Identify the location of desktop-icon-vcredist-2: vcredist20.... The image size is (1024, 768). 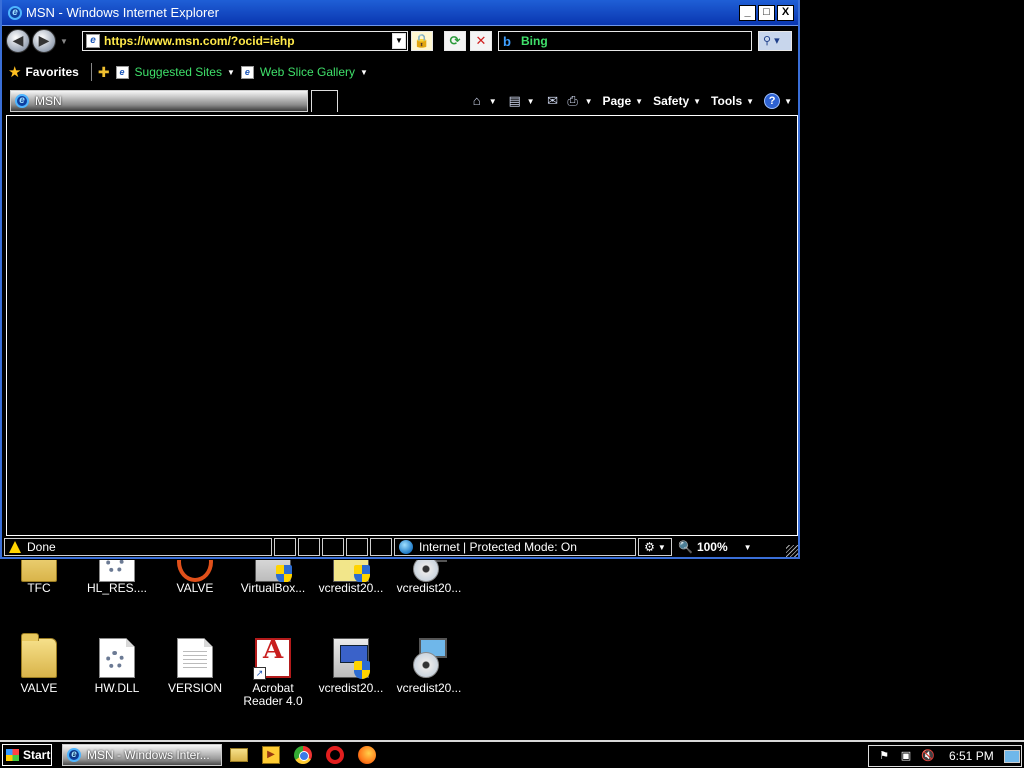
(429, 577).